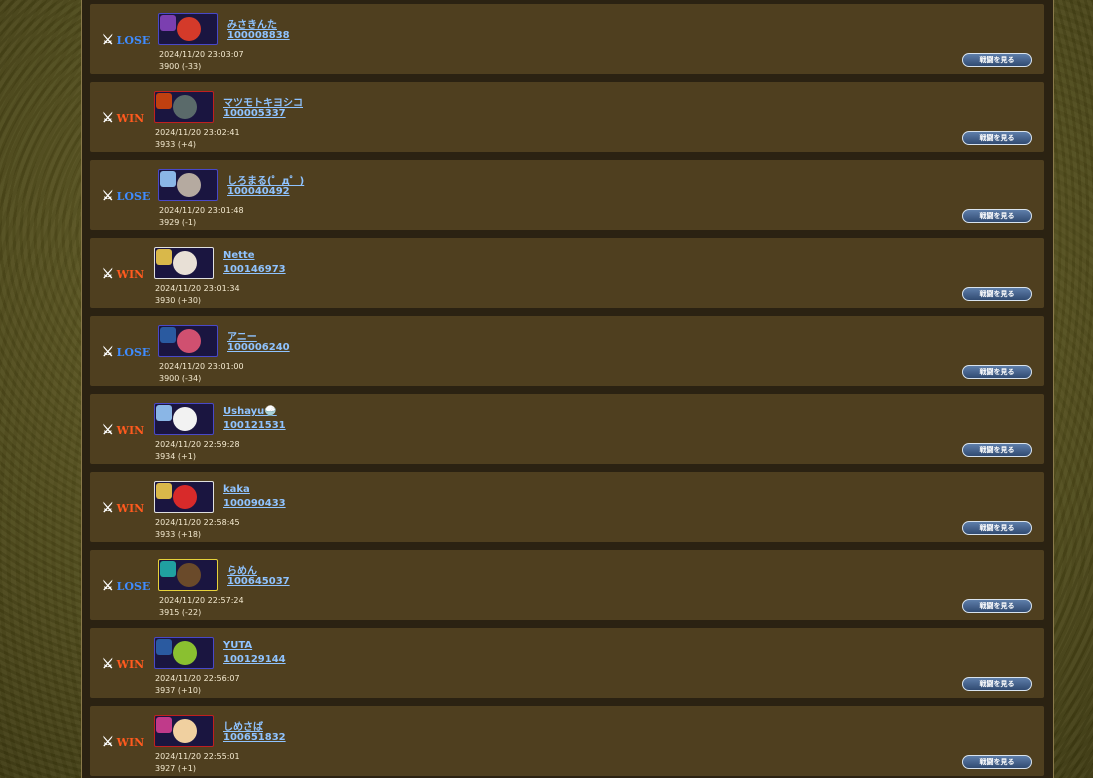 Image resolution: width=1093 pixels, height=778 pixels. I want to click on opponent-name-link: しめさば, so click(243, 725).